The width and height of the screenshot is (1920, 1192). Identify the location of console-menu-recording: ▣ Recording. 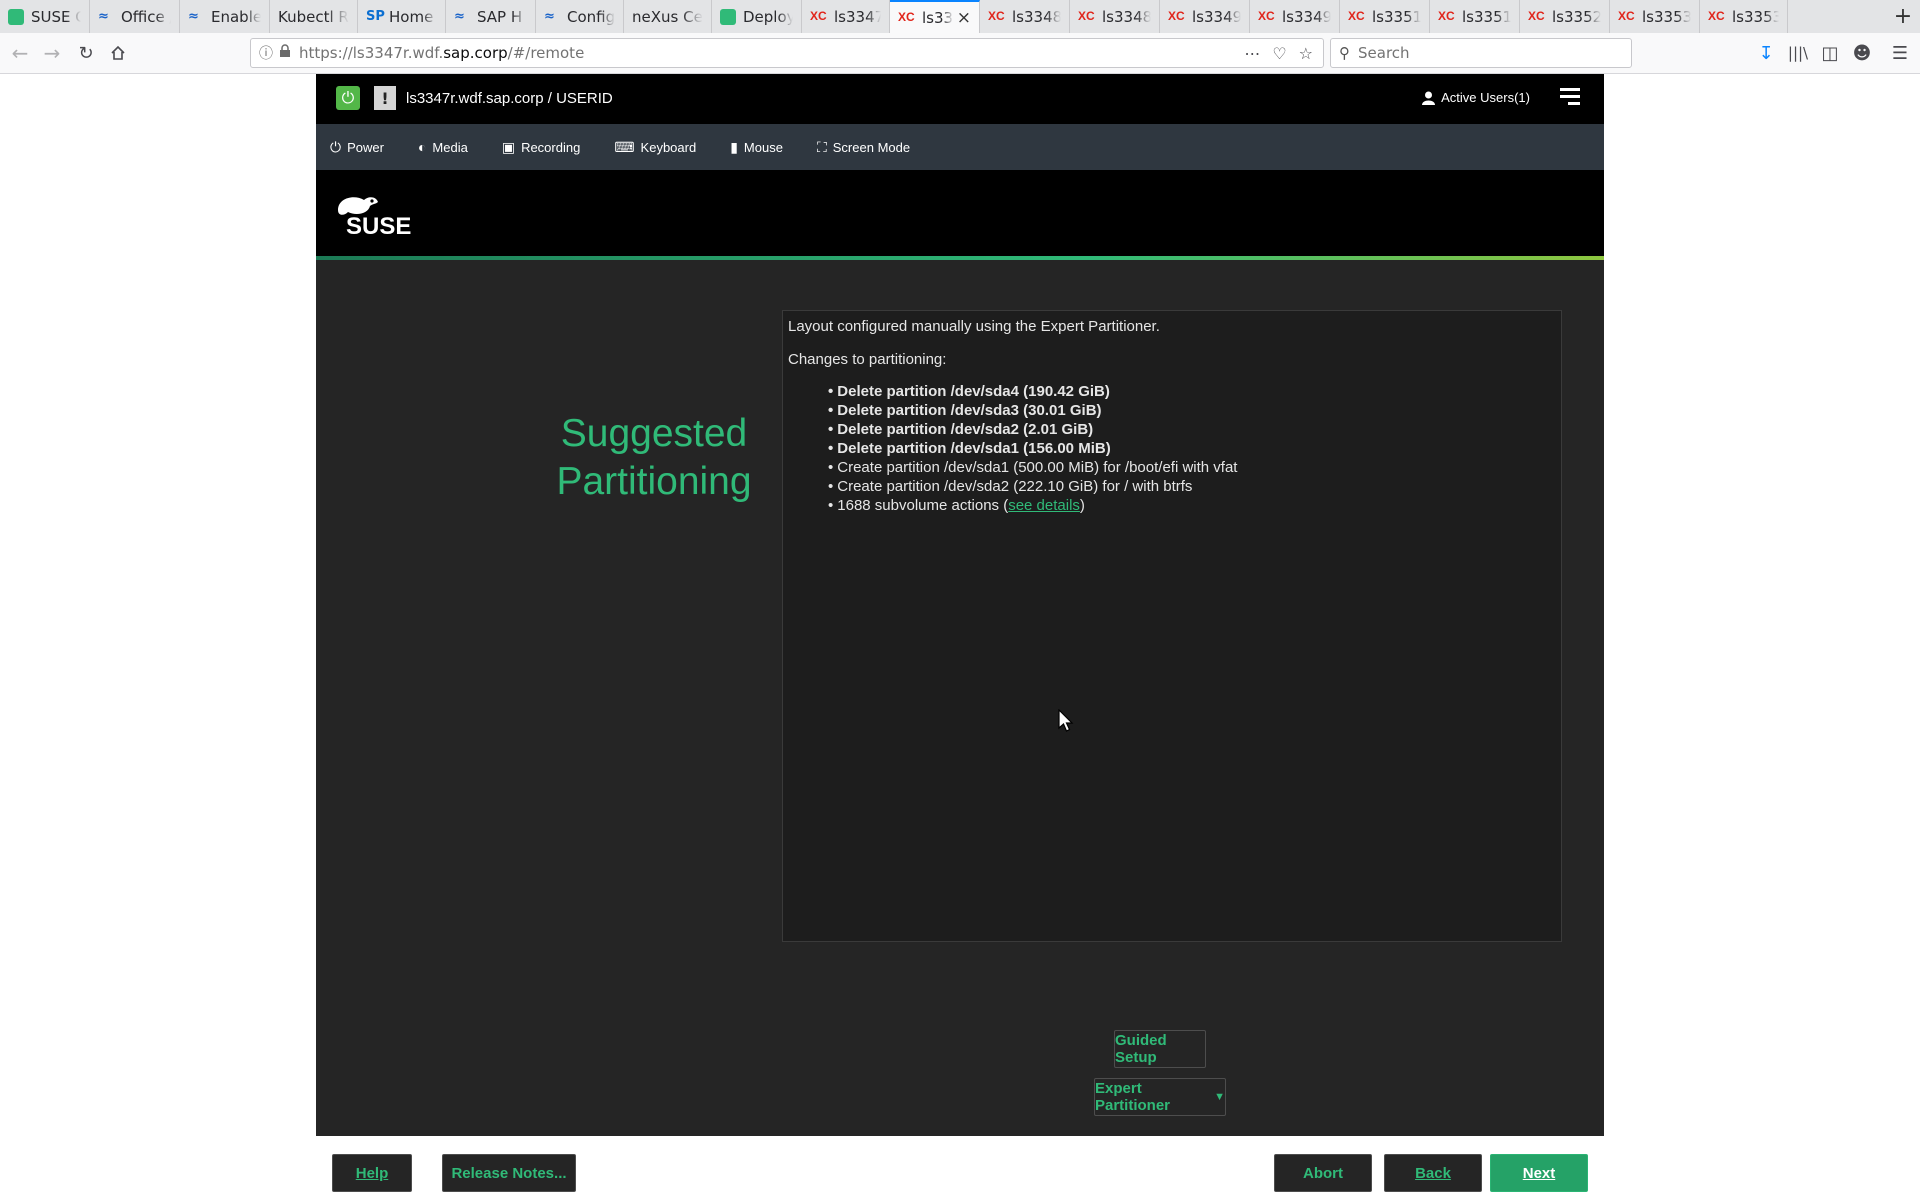
(541, 147).